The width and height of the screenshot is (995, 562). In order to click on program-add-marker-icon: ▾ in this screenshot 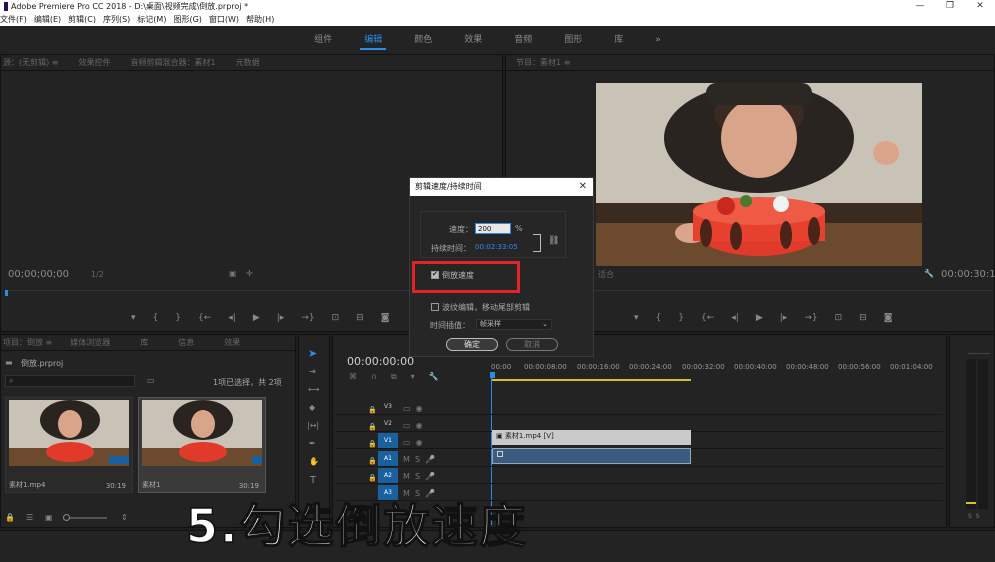, I will do `click(636, 318)`.